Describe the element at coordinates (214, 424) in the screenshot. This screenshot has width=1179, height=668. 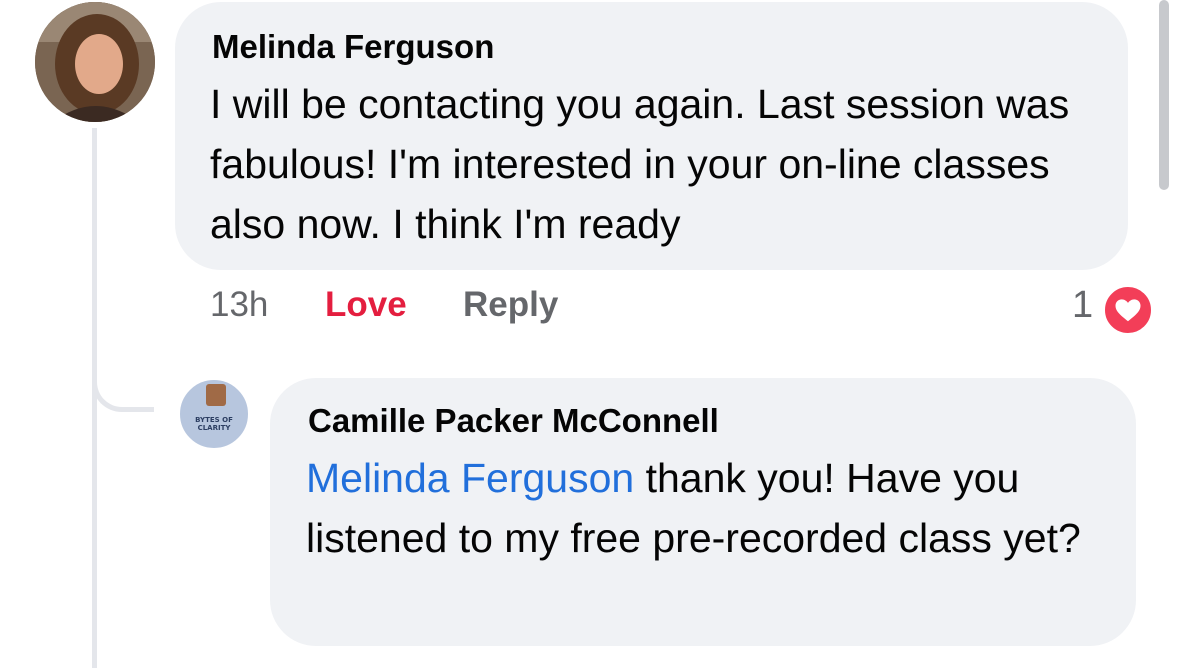
I see `avatar-brand-text: BYTES OF CLARITY` at that location.